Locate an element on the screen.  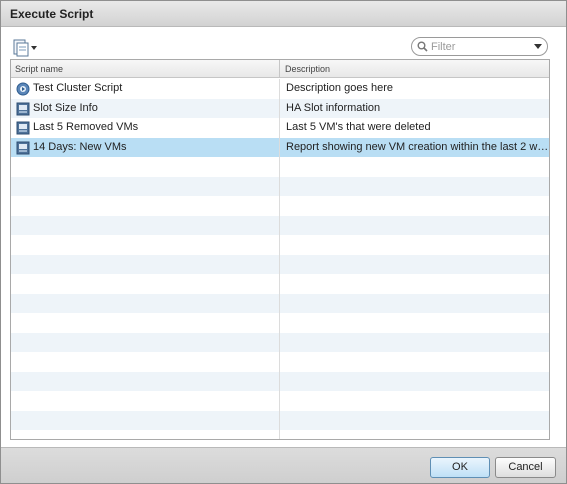
filter-search-box is located at coordinates (479, 46).